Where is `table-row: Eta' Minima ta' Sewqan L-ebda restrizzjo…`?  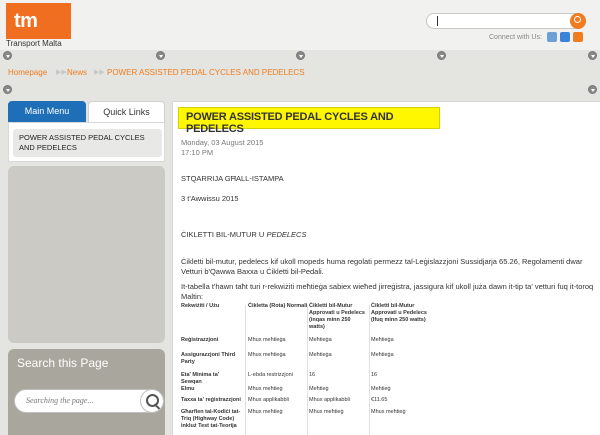
table-row: Eta' Minima ta' Sewqan L-ebda restrizzjo… is located at coordinates (303, 379).